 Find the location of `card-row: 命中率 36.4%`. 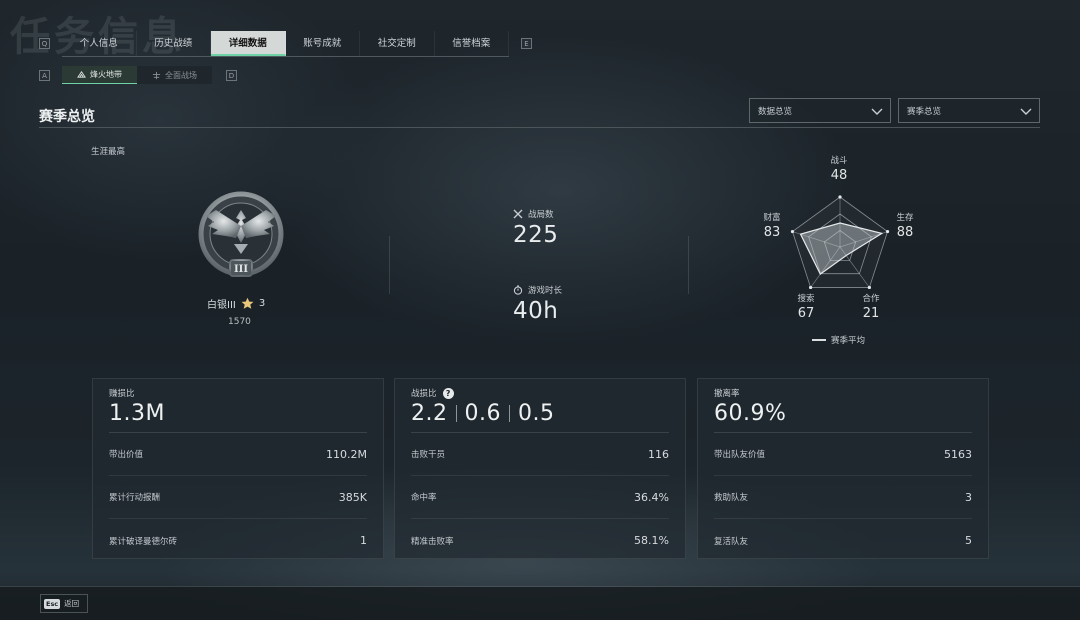

card-row: 命中率 36.4% is located at coordinates (540, 497).